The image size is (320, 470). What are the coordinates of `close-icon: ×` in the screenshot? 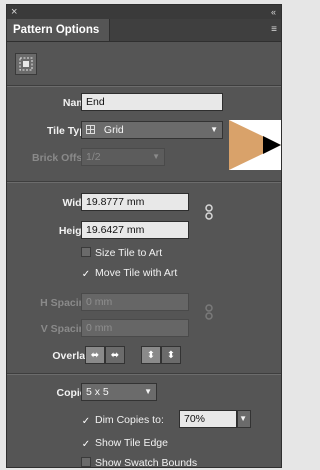 It's located at (14, 12).